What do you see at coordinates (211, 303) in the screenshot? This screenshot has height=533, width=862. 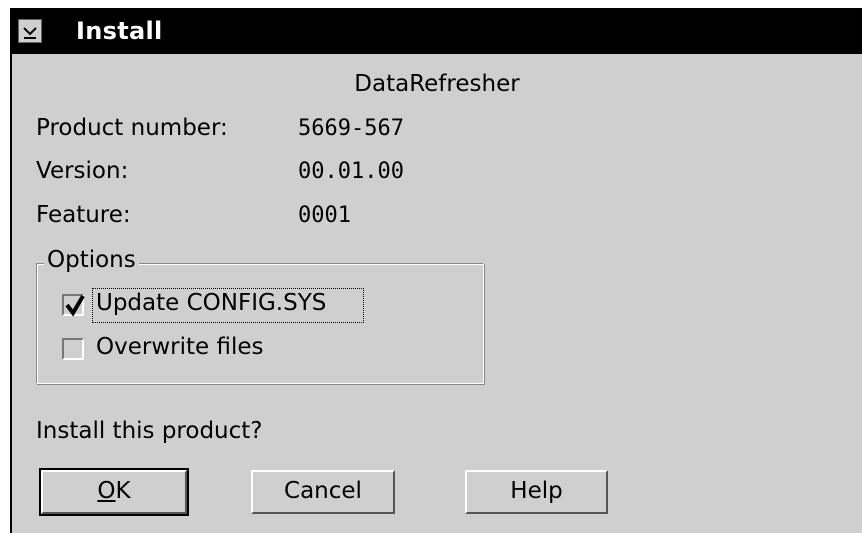 I see `update-config-label: Update CONFIG.SYS` at bounding box center [211, 303].